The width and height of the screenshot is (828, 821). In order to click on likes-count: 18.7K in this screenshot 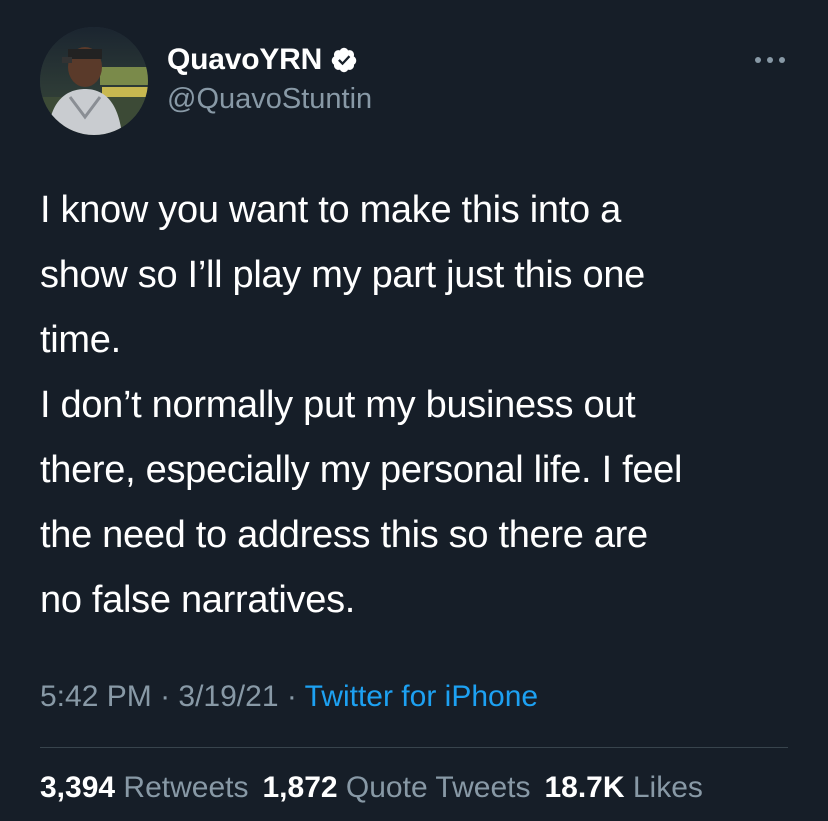, I will do `click(584, 787)`.